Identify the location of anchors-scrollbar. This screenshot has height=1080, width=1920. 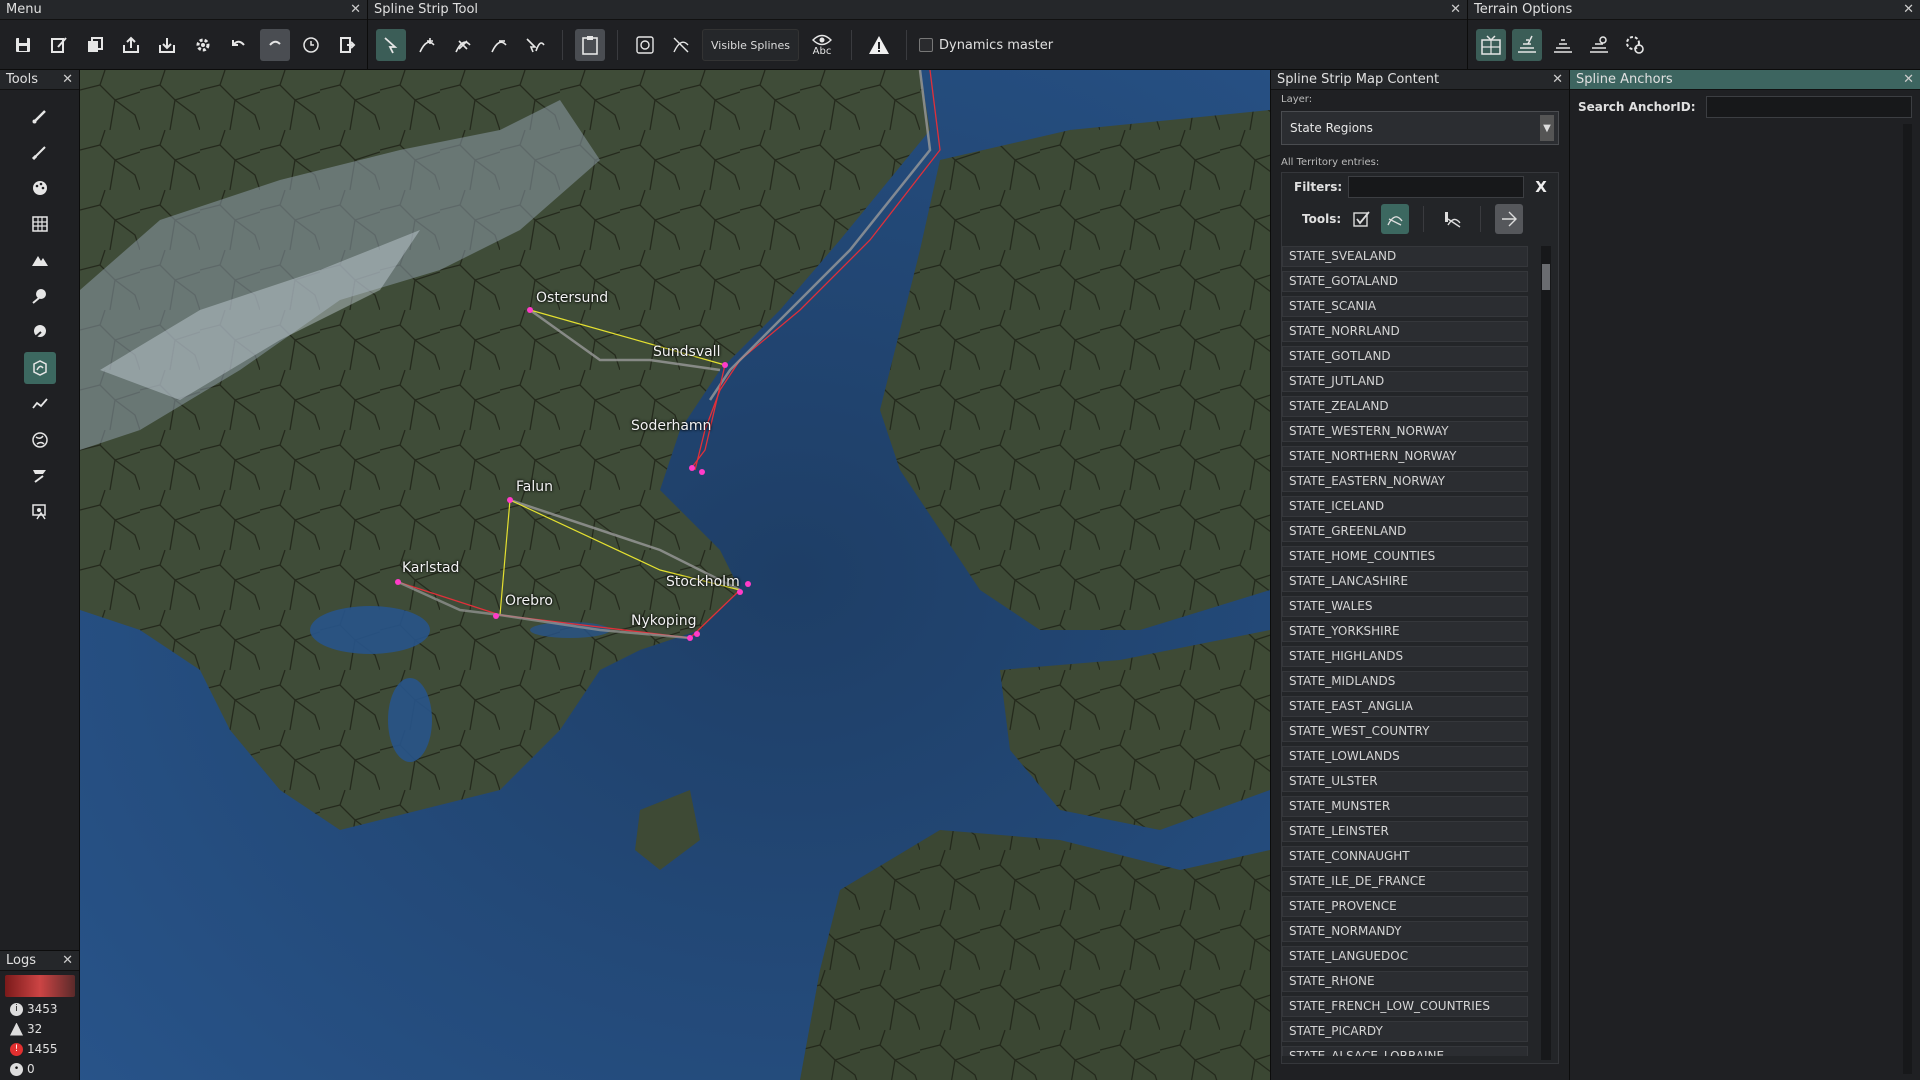
(1907, 599).